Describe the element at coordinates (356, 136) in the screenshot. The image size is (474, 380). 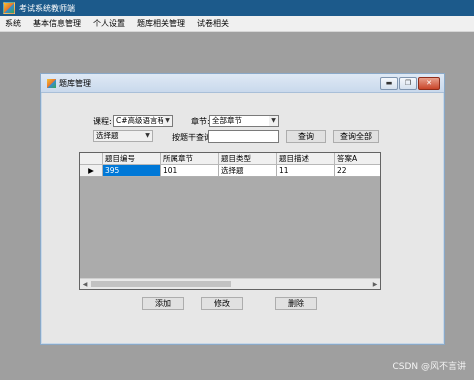
I see `search-all-button: 查询全部` at that location.